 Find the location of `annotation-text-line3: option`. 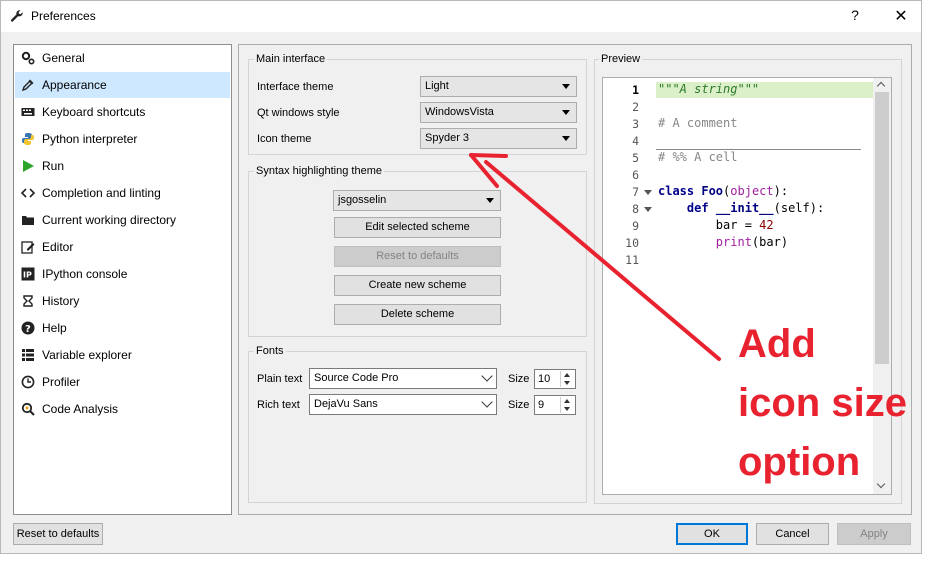

annotation-text-line3: option is located at coordinates (799, 462).